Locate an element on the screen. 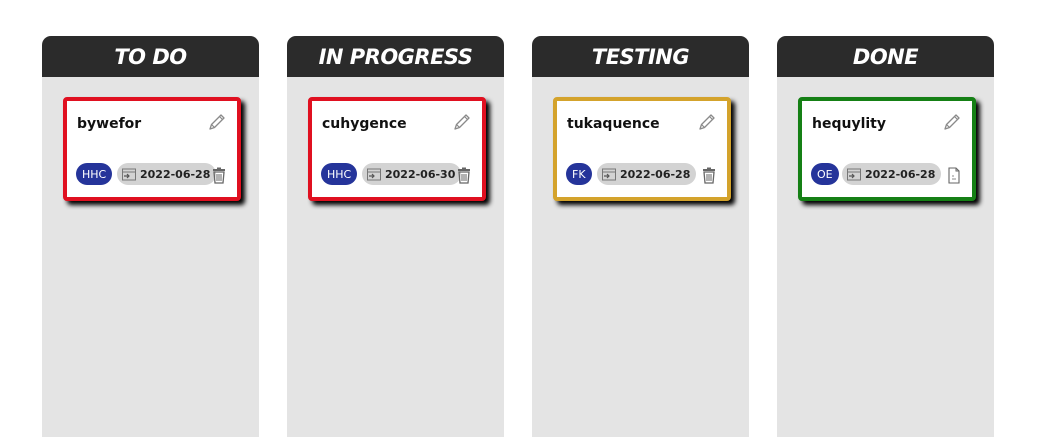 This screenshot has width=1039, height=437. column-title: TO DO is located at coordinates (150, 56).